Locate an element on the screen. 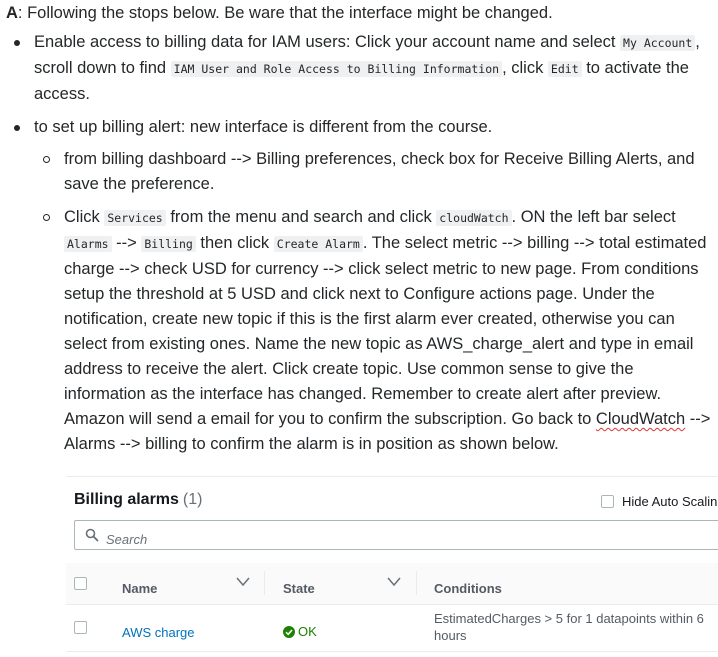 This screenshot has height=657, width=718. table-header: Name State Conditions is located at coordinates (392, 584).